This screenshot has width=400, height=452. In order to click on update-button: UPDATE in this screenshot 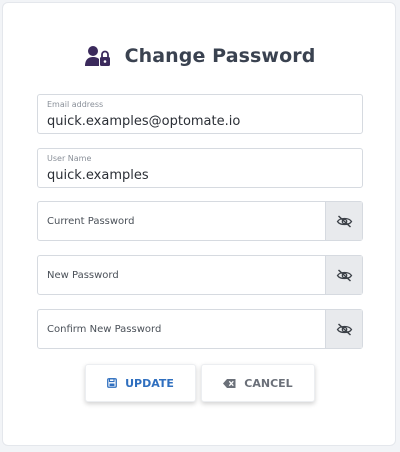, I will do `click(140, 383)`.